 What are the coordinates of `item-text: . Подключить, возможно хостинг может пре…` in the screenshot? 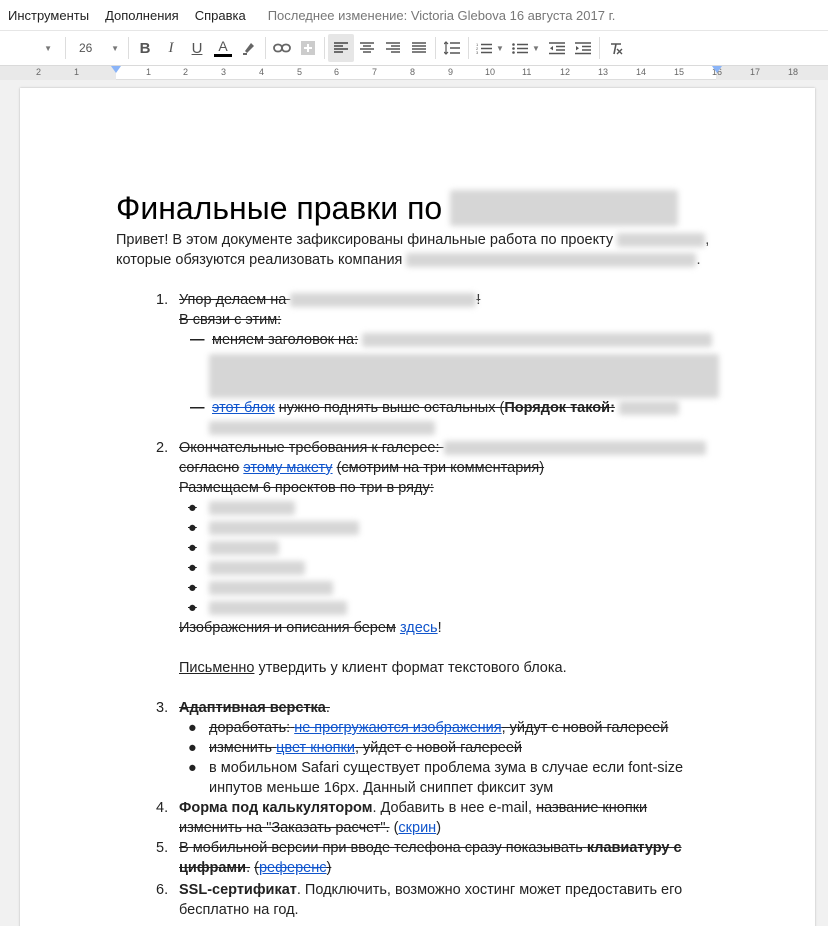 It's located at (489, 890).